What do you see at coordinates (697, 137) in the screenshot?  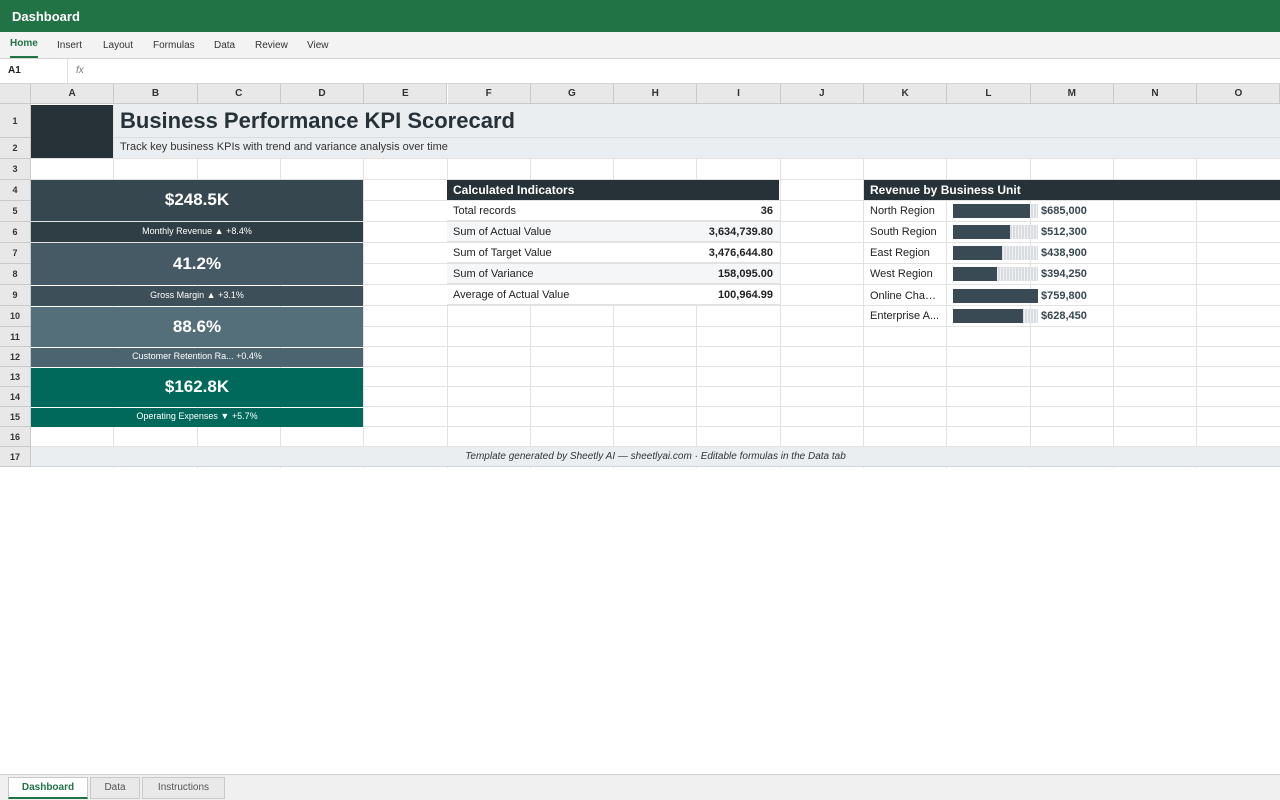 I see `title-divider` at bounding box center [697, 137].